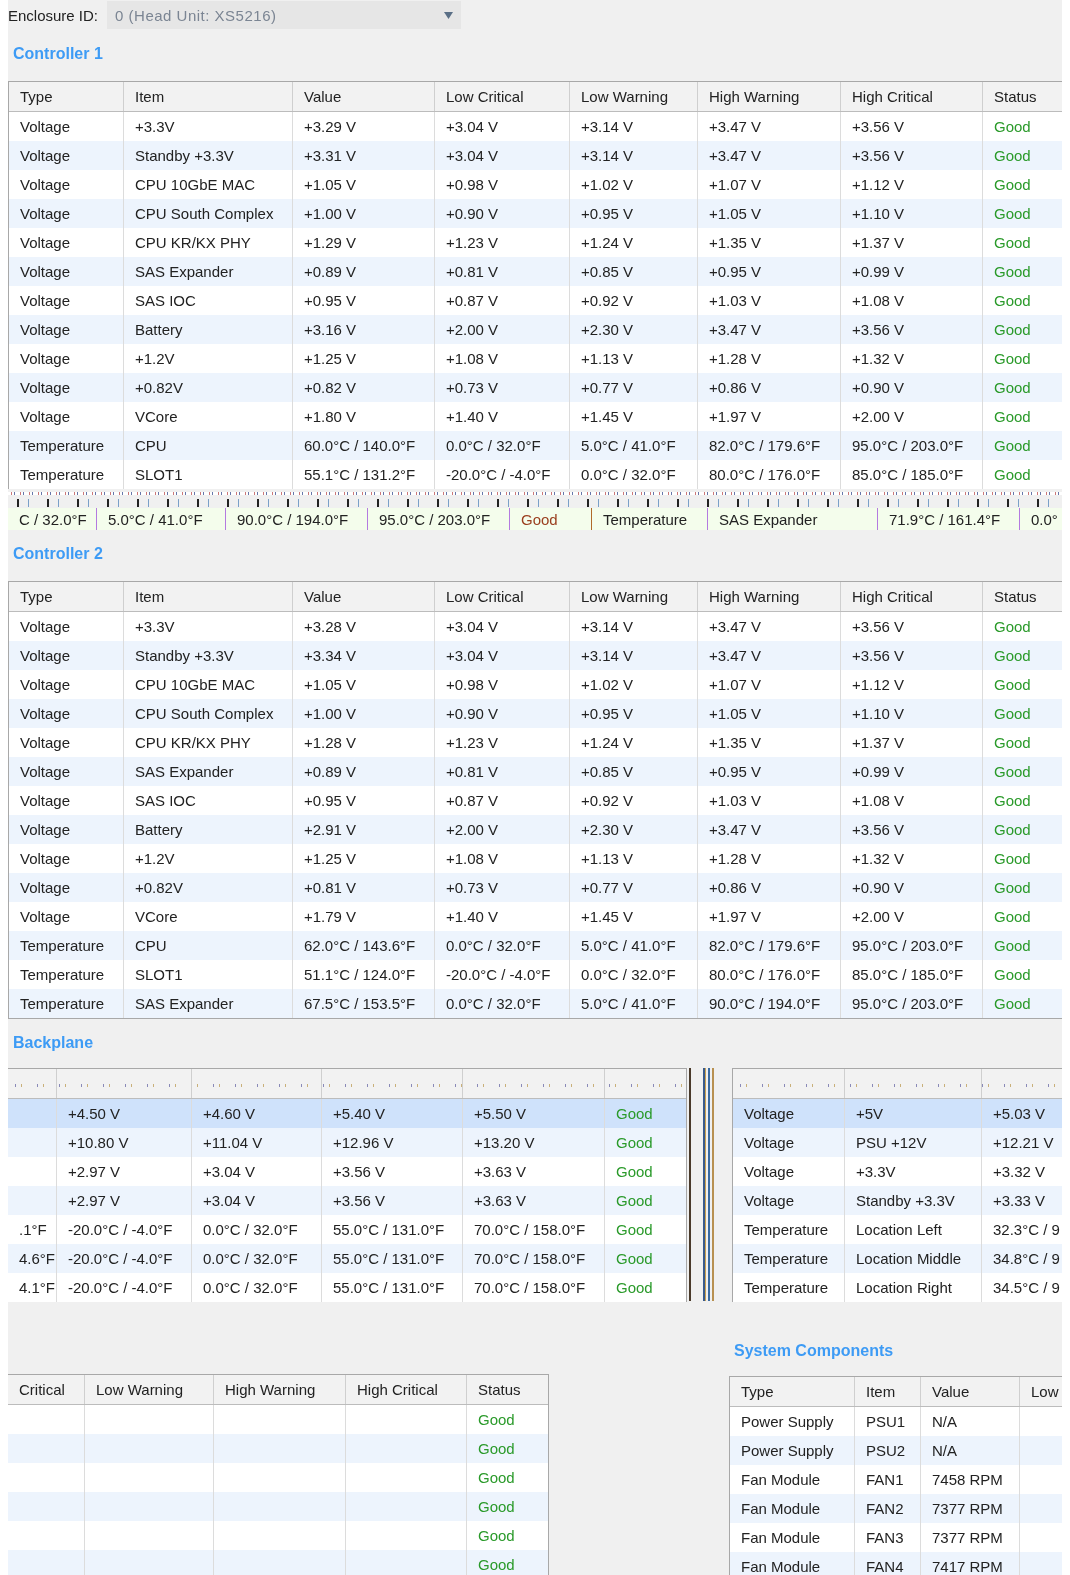 The image size is (1070, 1575). Describe the element at coordinates (360, 974) in the screenshot. I see `table-cell: 51.1°C / 124.0°F` at that location.